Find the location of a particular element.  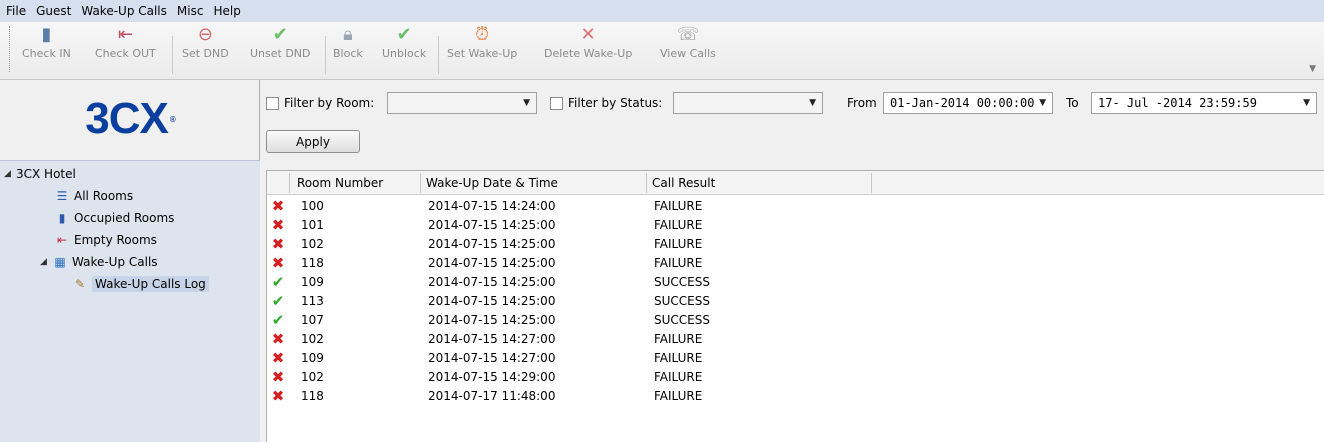

wake-up-time-cell: 2014-07-15 14:24:00 is located at coordinates (492, 206).